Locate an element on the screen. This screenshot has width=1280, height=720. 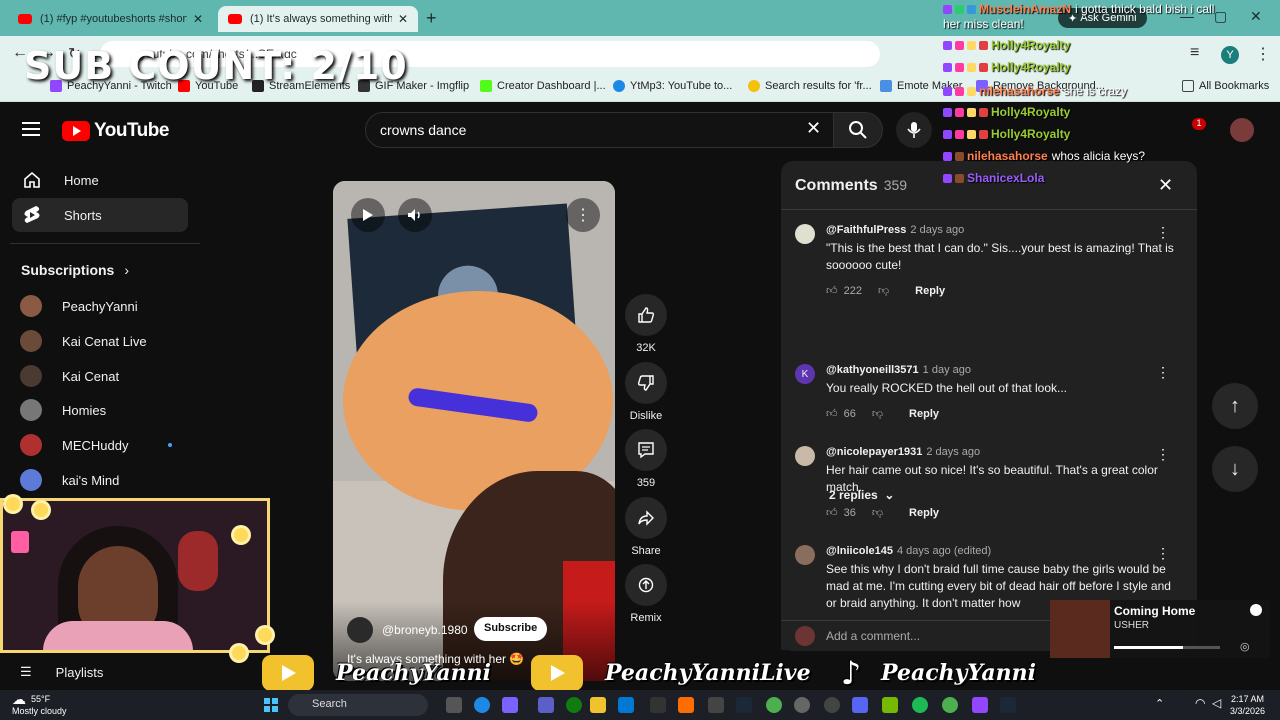
dislike-action: Dislike is located at coordinates (646, 392).